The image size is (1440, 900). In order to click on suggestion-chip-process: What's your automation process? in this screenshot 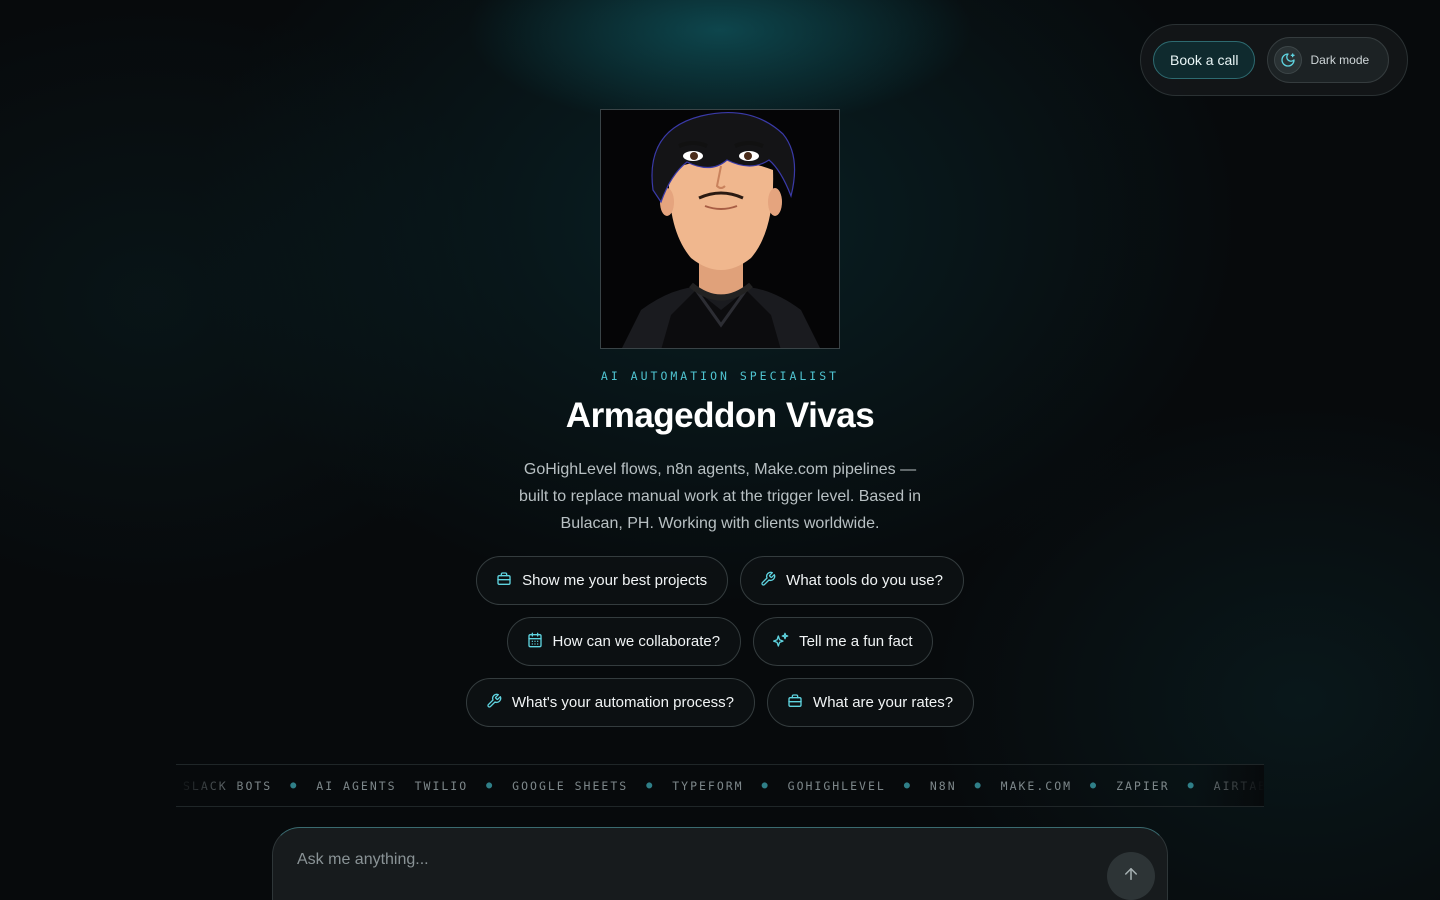, I will do `click(610, 702)`.